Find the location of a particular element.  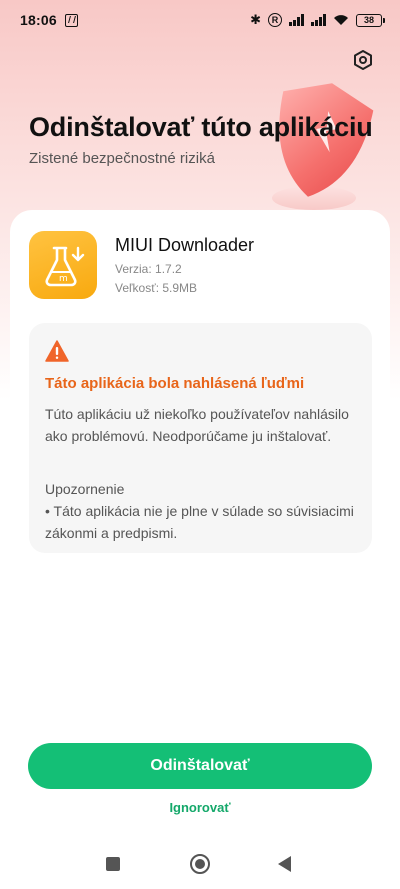

app-icon: m is located at coordinates (63, 265).